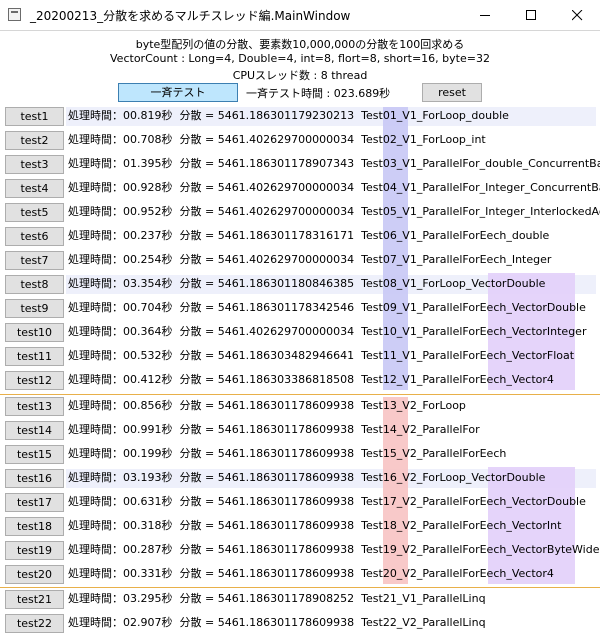  What do you see at coordinates (190, 16) in the screenshot?
I see `window-title: _20200213_分散を求めるマルチスレッド編.MainWindow` at bounding box center [190, 16].